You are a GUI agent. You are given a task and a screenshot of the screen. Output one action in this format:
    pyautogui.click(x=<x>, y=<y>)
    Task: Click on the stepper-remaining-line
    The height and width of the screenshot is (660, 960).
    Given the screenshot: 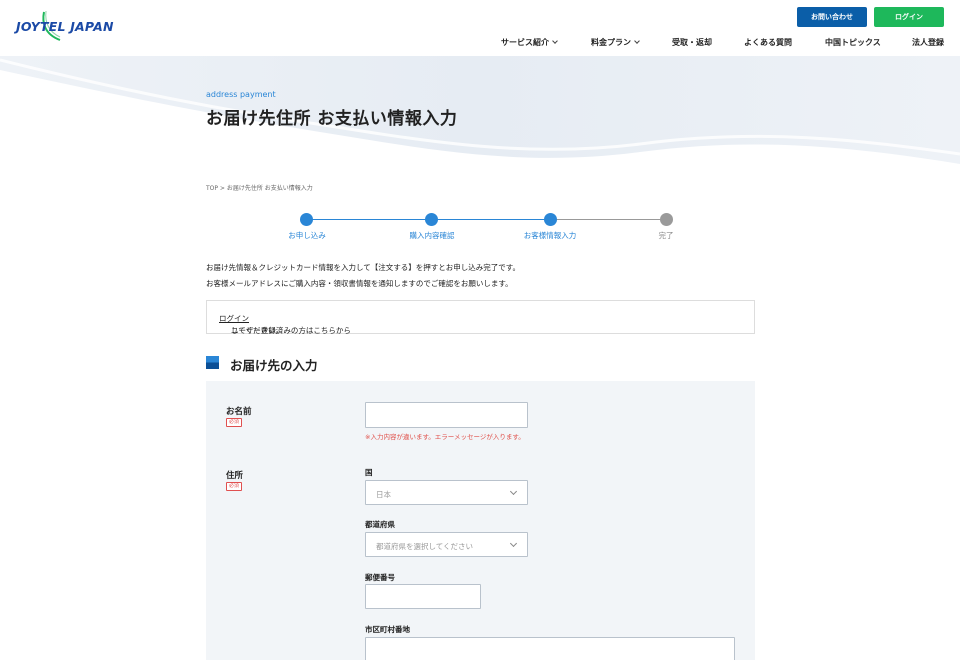 What is the action you would take?
    pyautogui.click(x=608, y=219)
    